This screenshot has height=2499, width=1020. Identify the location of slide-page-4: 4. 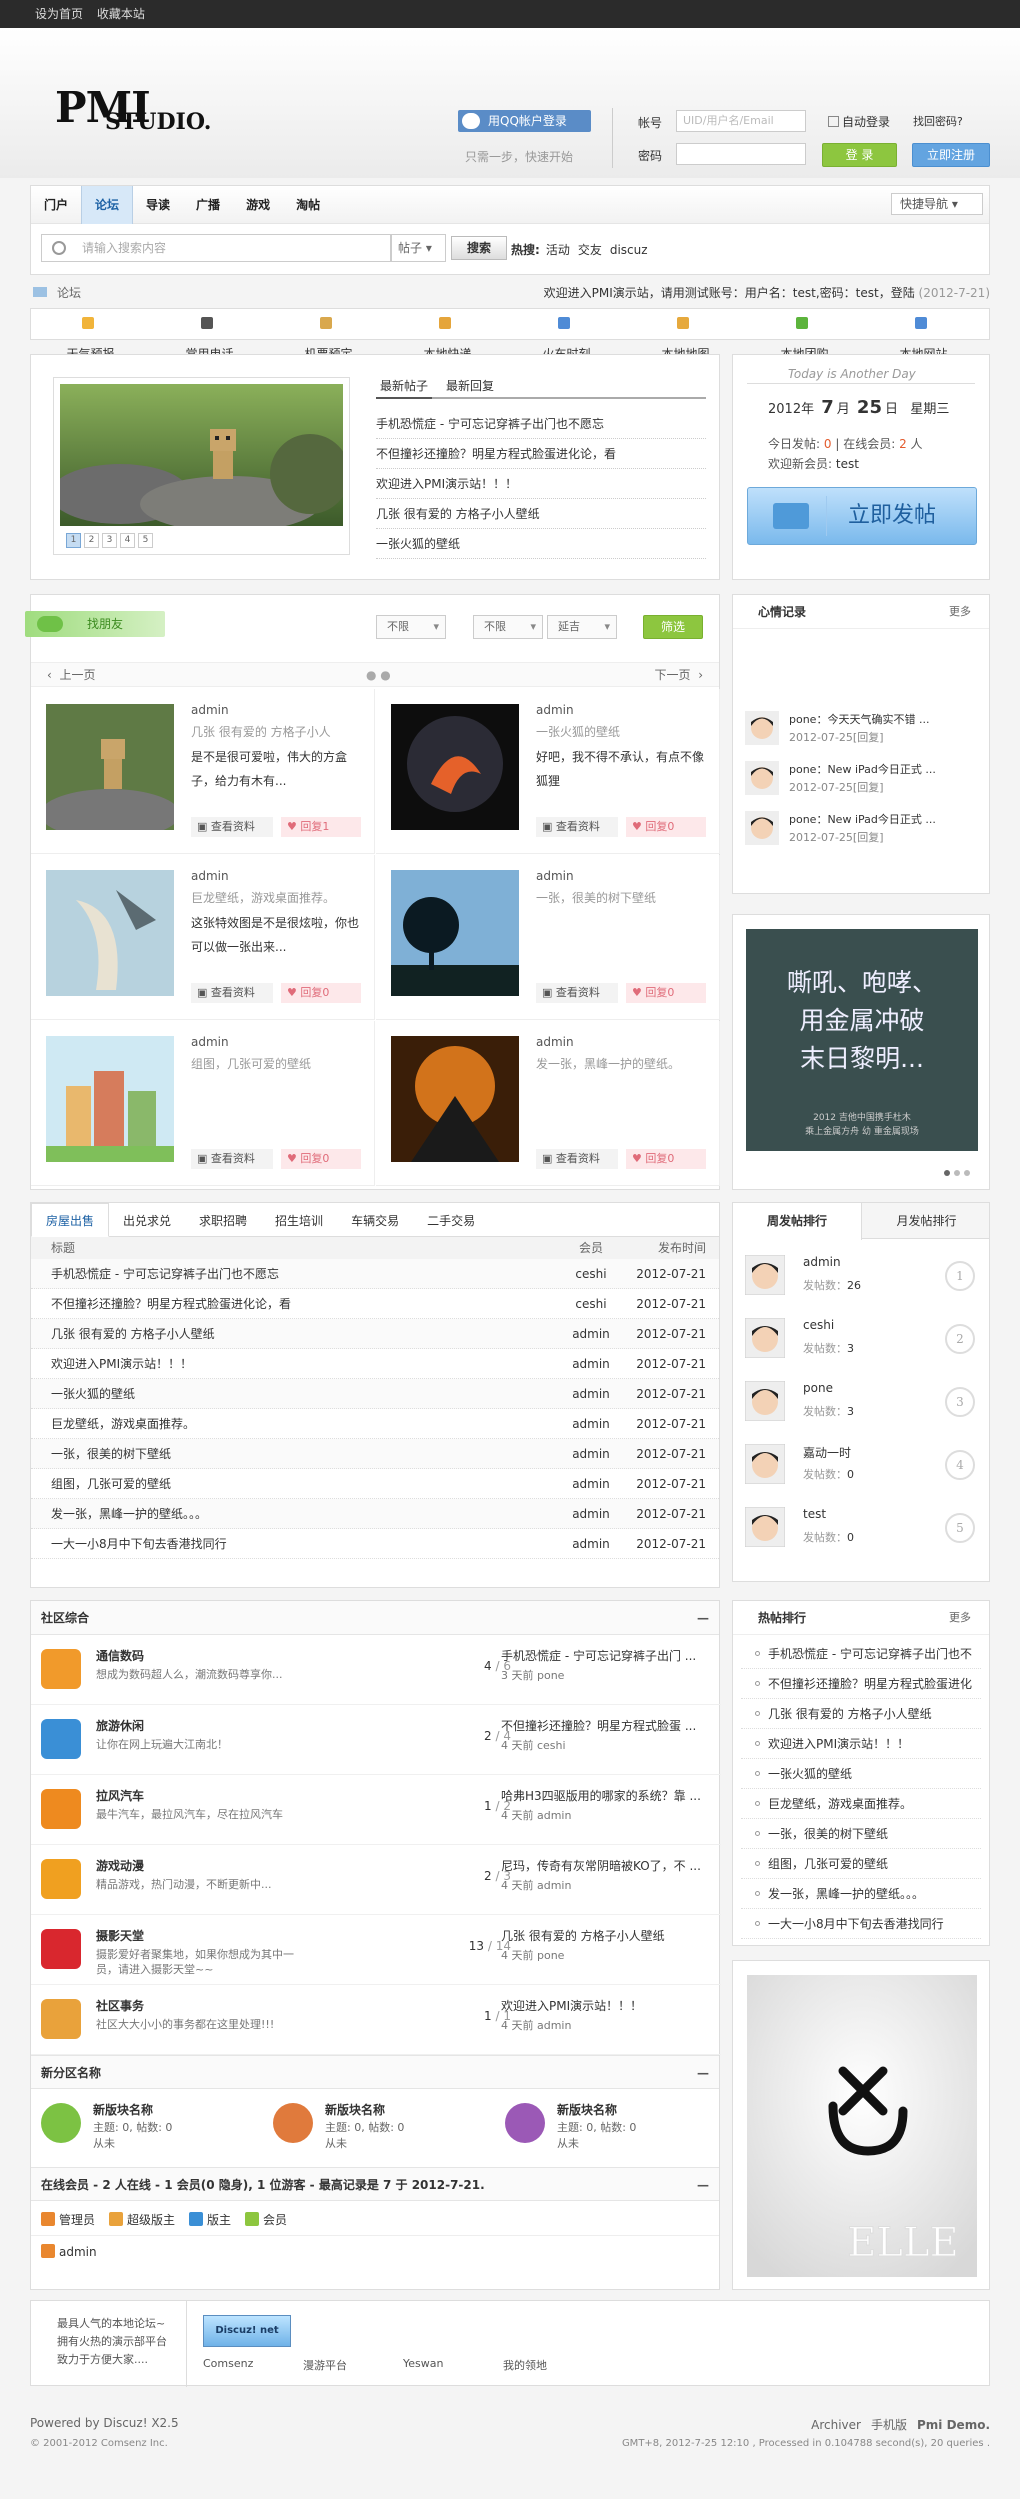
(127, 540).